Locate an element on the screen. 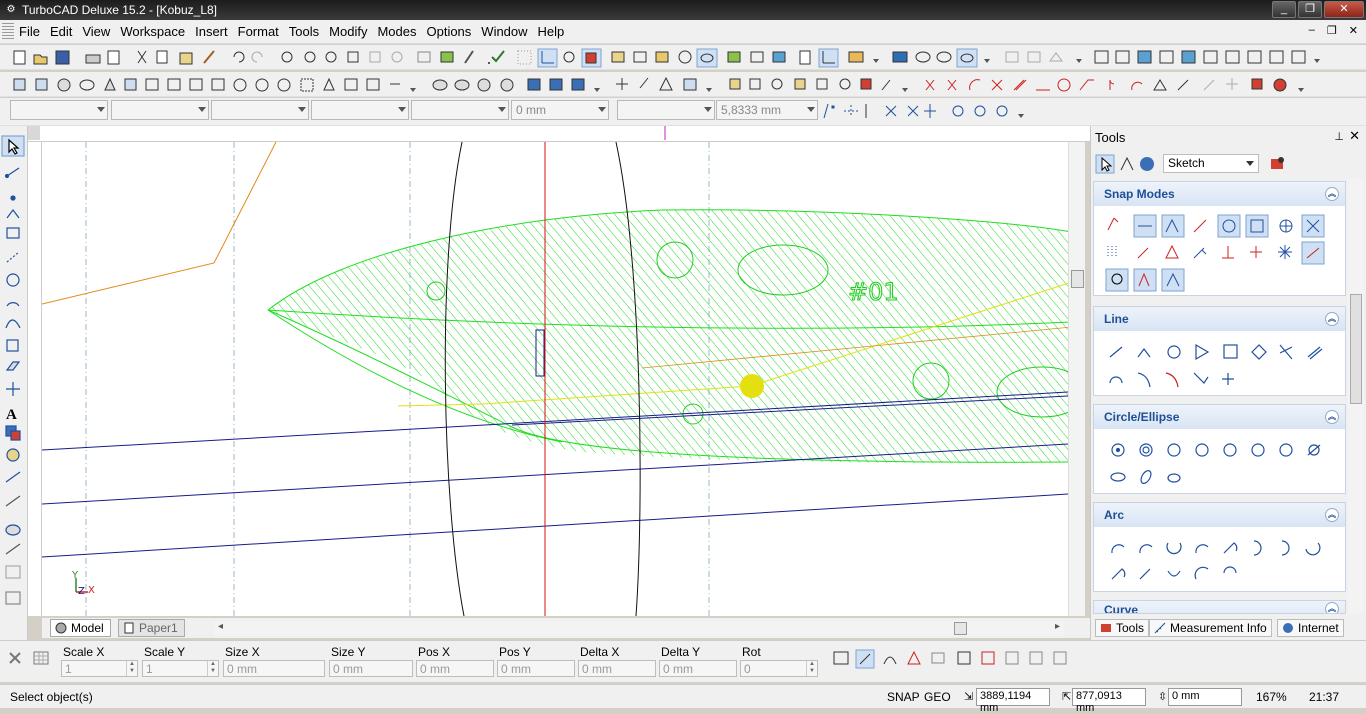  tools-icon is located at coordinates (1106, 628).